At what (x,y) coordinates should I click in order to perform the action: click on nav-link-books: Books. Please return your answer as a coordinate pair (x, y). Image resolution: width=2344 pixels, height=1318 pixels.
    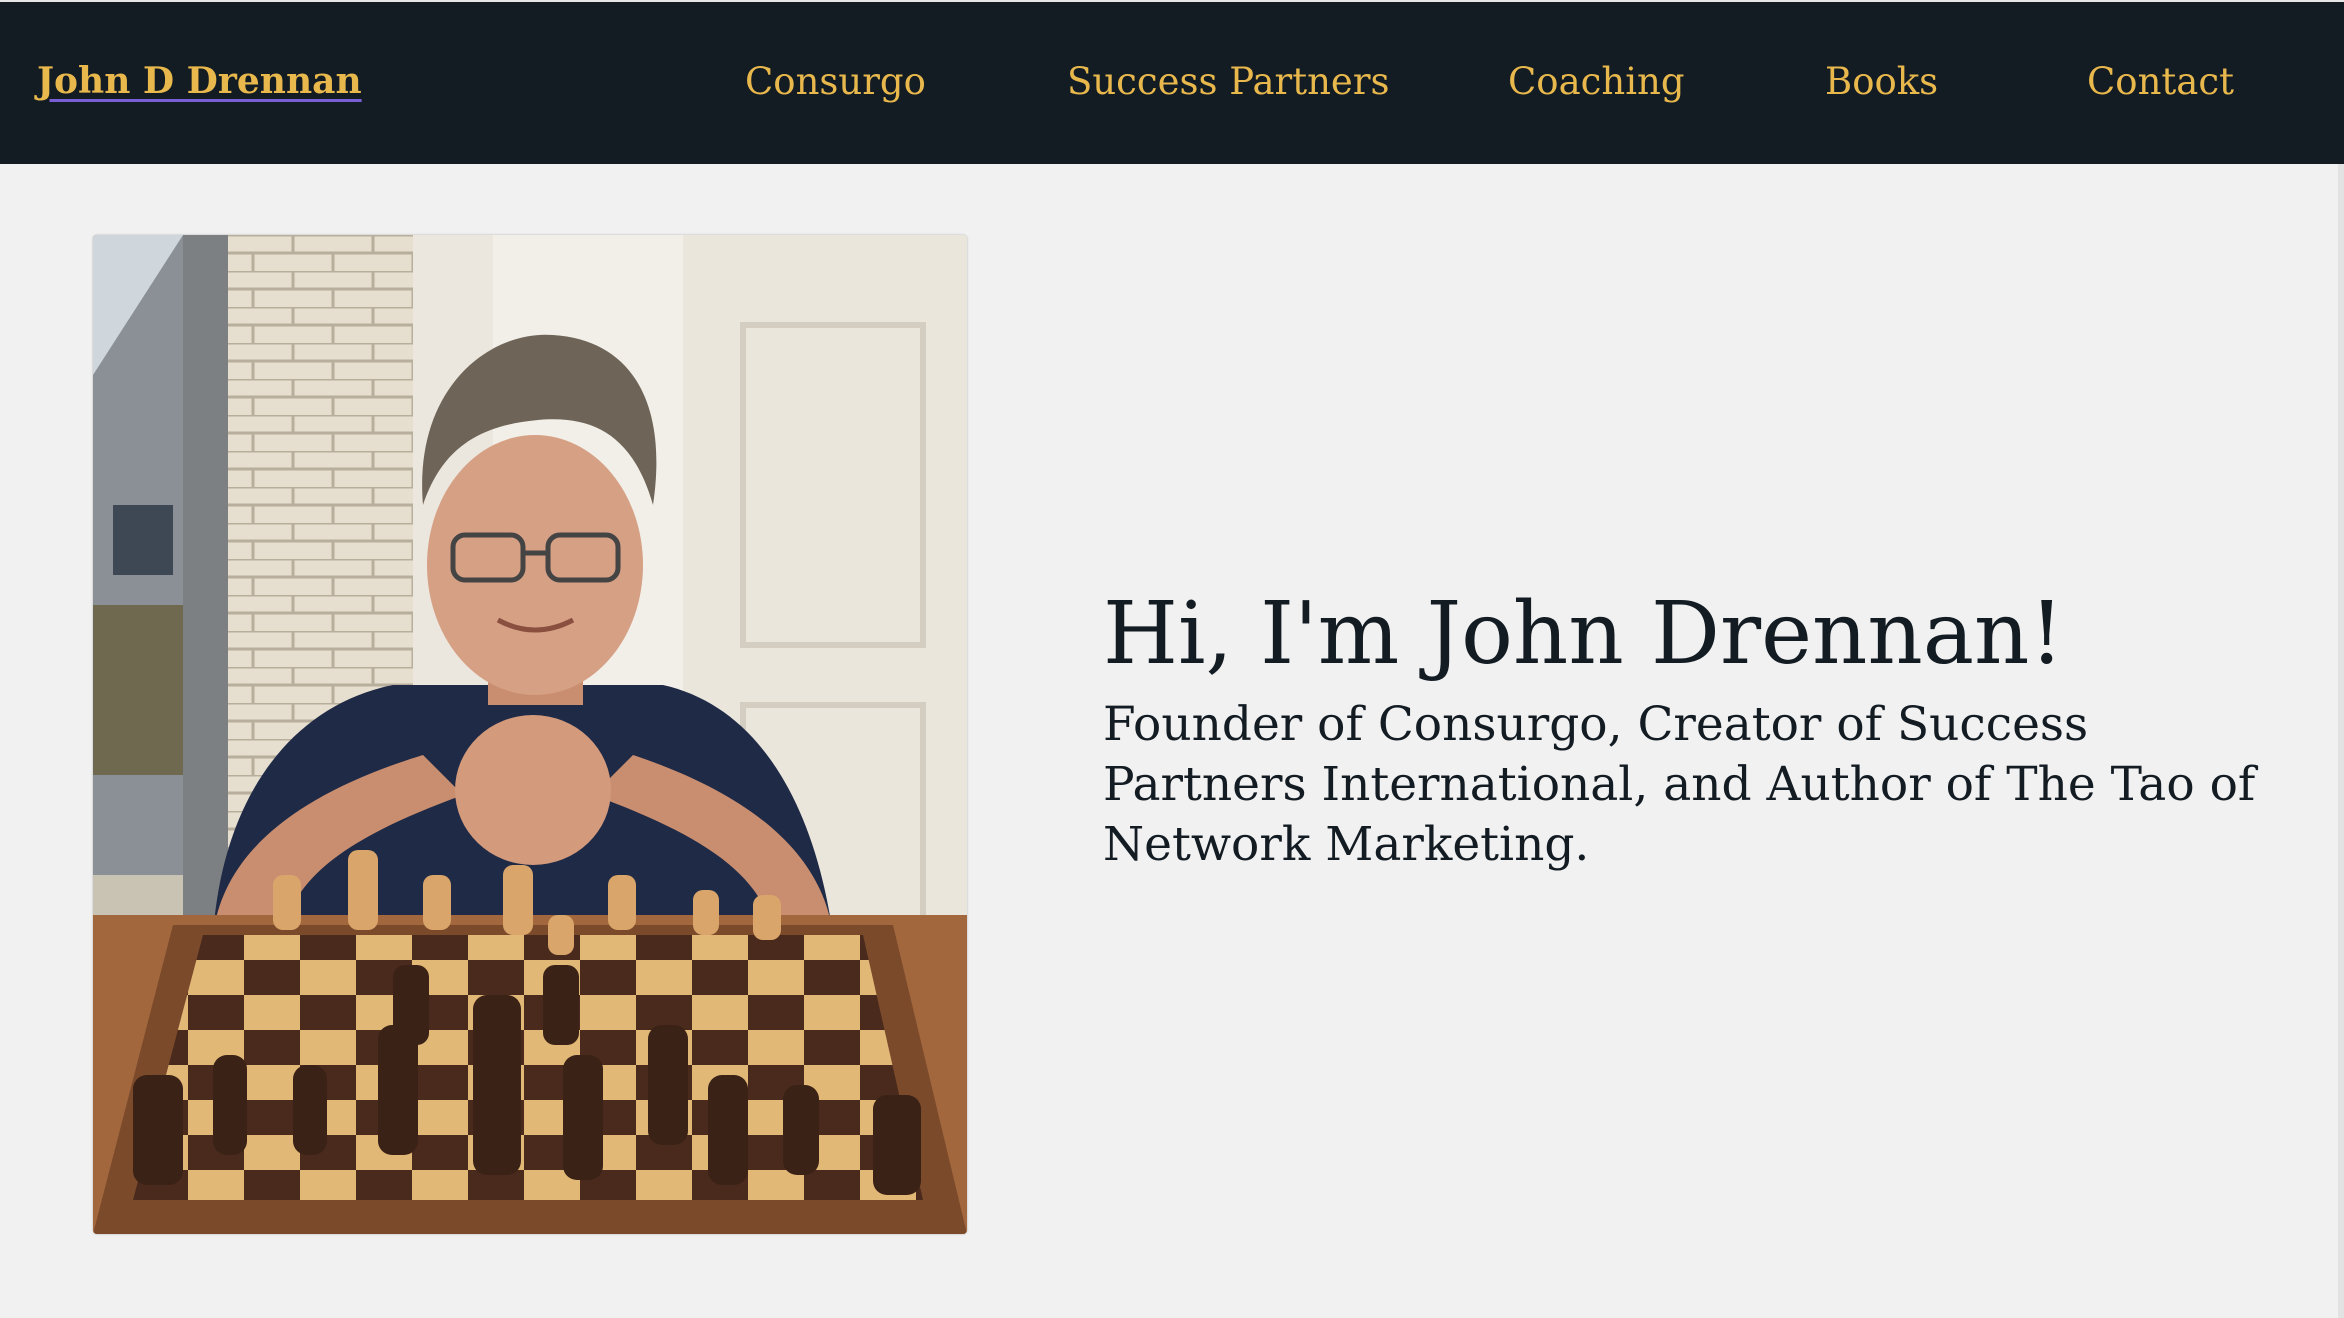
    Looking at the image, I should click on (1881, 81).